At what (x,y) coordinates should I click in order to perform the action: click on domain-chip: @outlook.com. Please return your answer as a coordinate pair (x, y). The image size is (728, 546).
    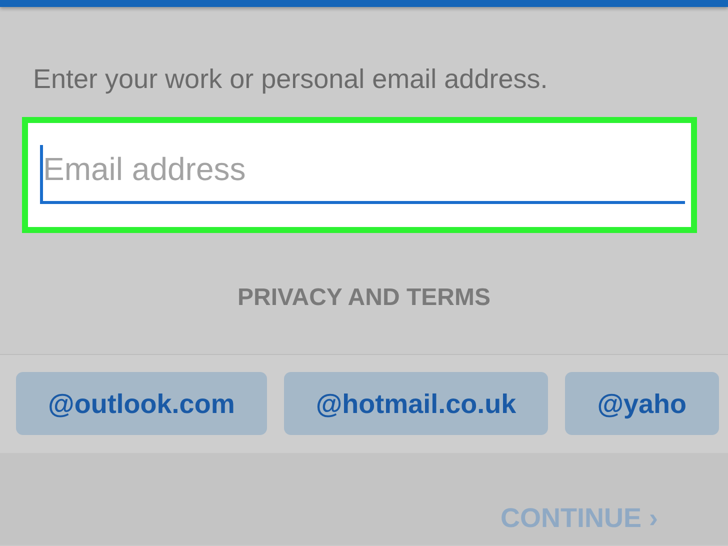
    Looking at the image, I should click on (141, 404).